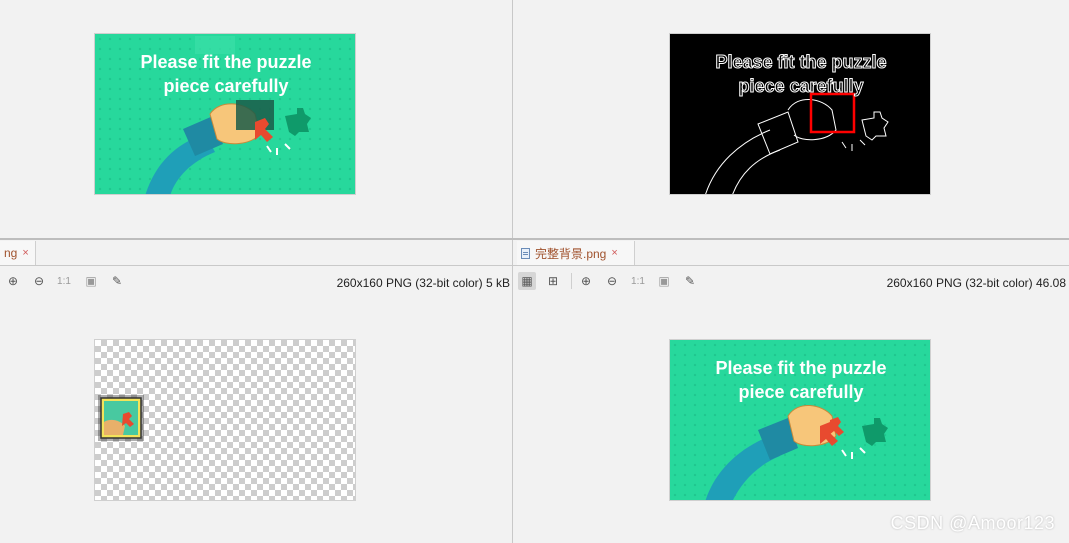  What do you see at coordinates (121, 418) in the screenshot?
I see `puzzle-piece` at bounding box center [121, 418].